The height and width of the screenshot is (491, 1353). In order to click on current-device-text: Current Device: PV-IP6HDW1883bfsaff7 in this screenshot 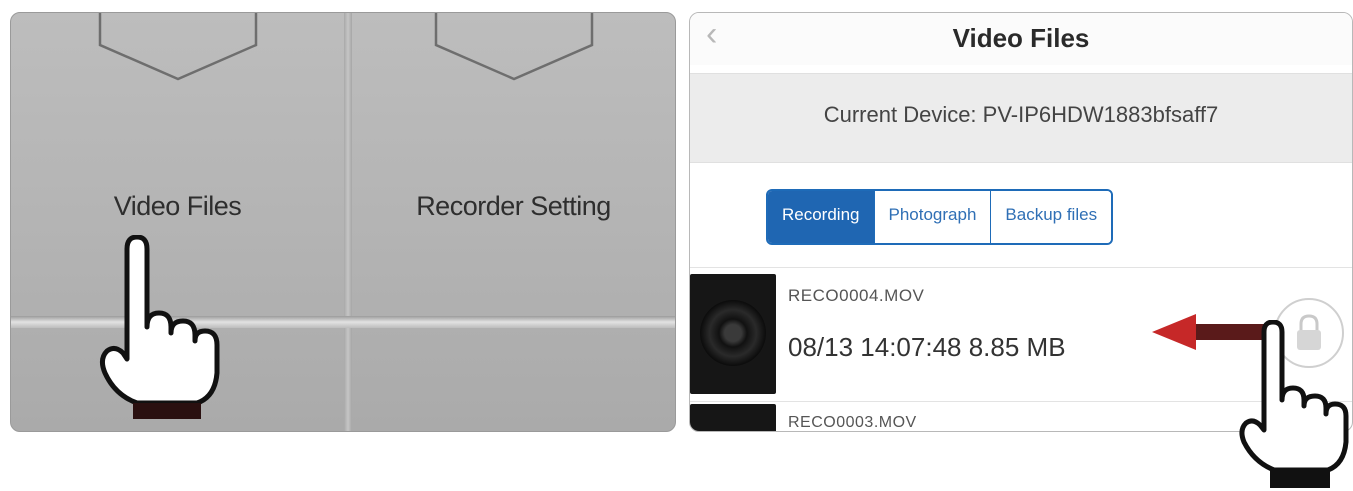, I will do `click(1021, 114)`.